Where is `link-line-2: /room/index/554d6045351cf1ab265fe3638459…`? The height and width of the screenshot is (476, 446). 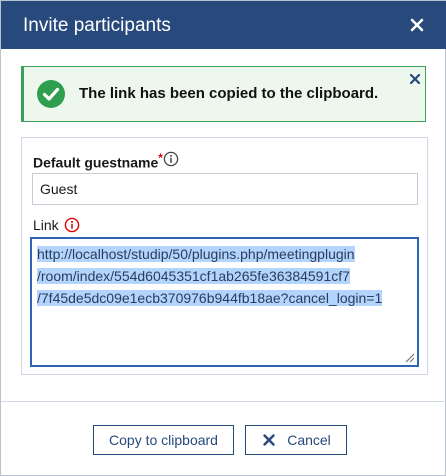
link-line-2: /room/index/554d6045351cf1ab265fe3638459… is located at coordinates (193, 276).